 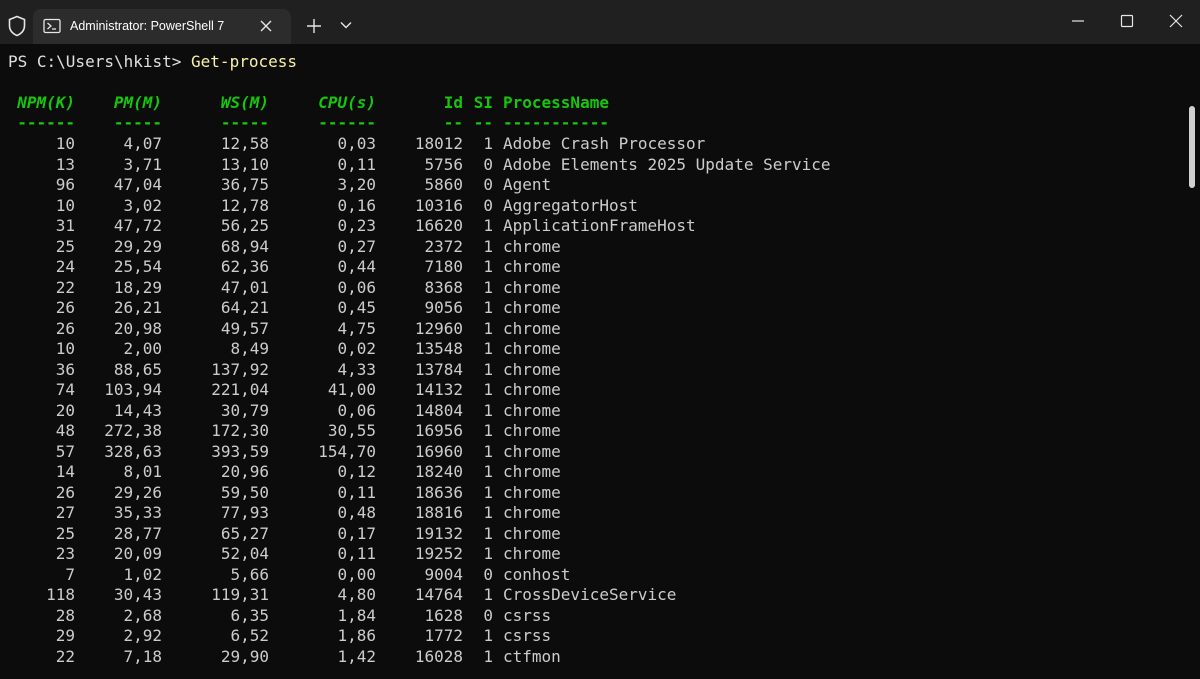 I want to click on cell-cpu: 3,20, so click(x=356, y=184).